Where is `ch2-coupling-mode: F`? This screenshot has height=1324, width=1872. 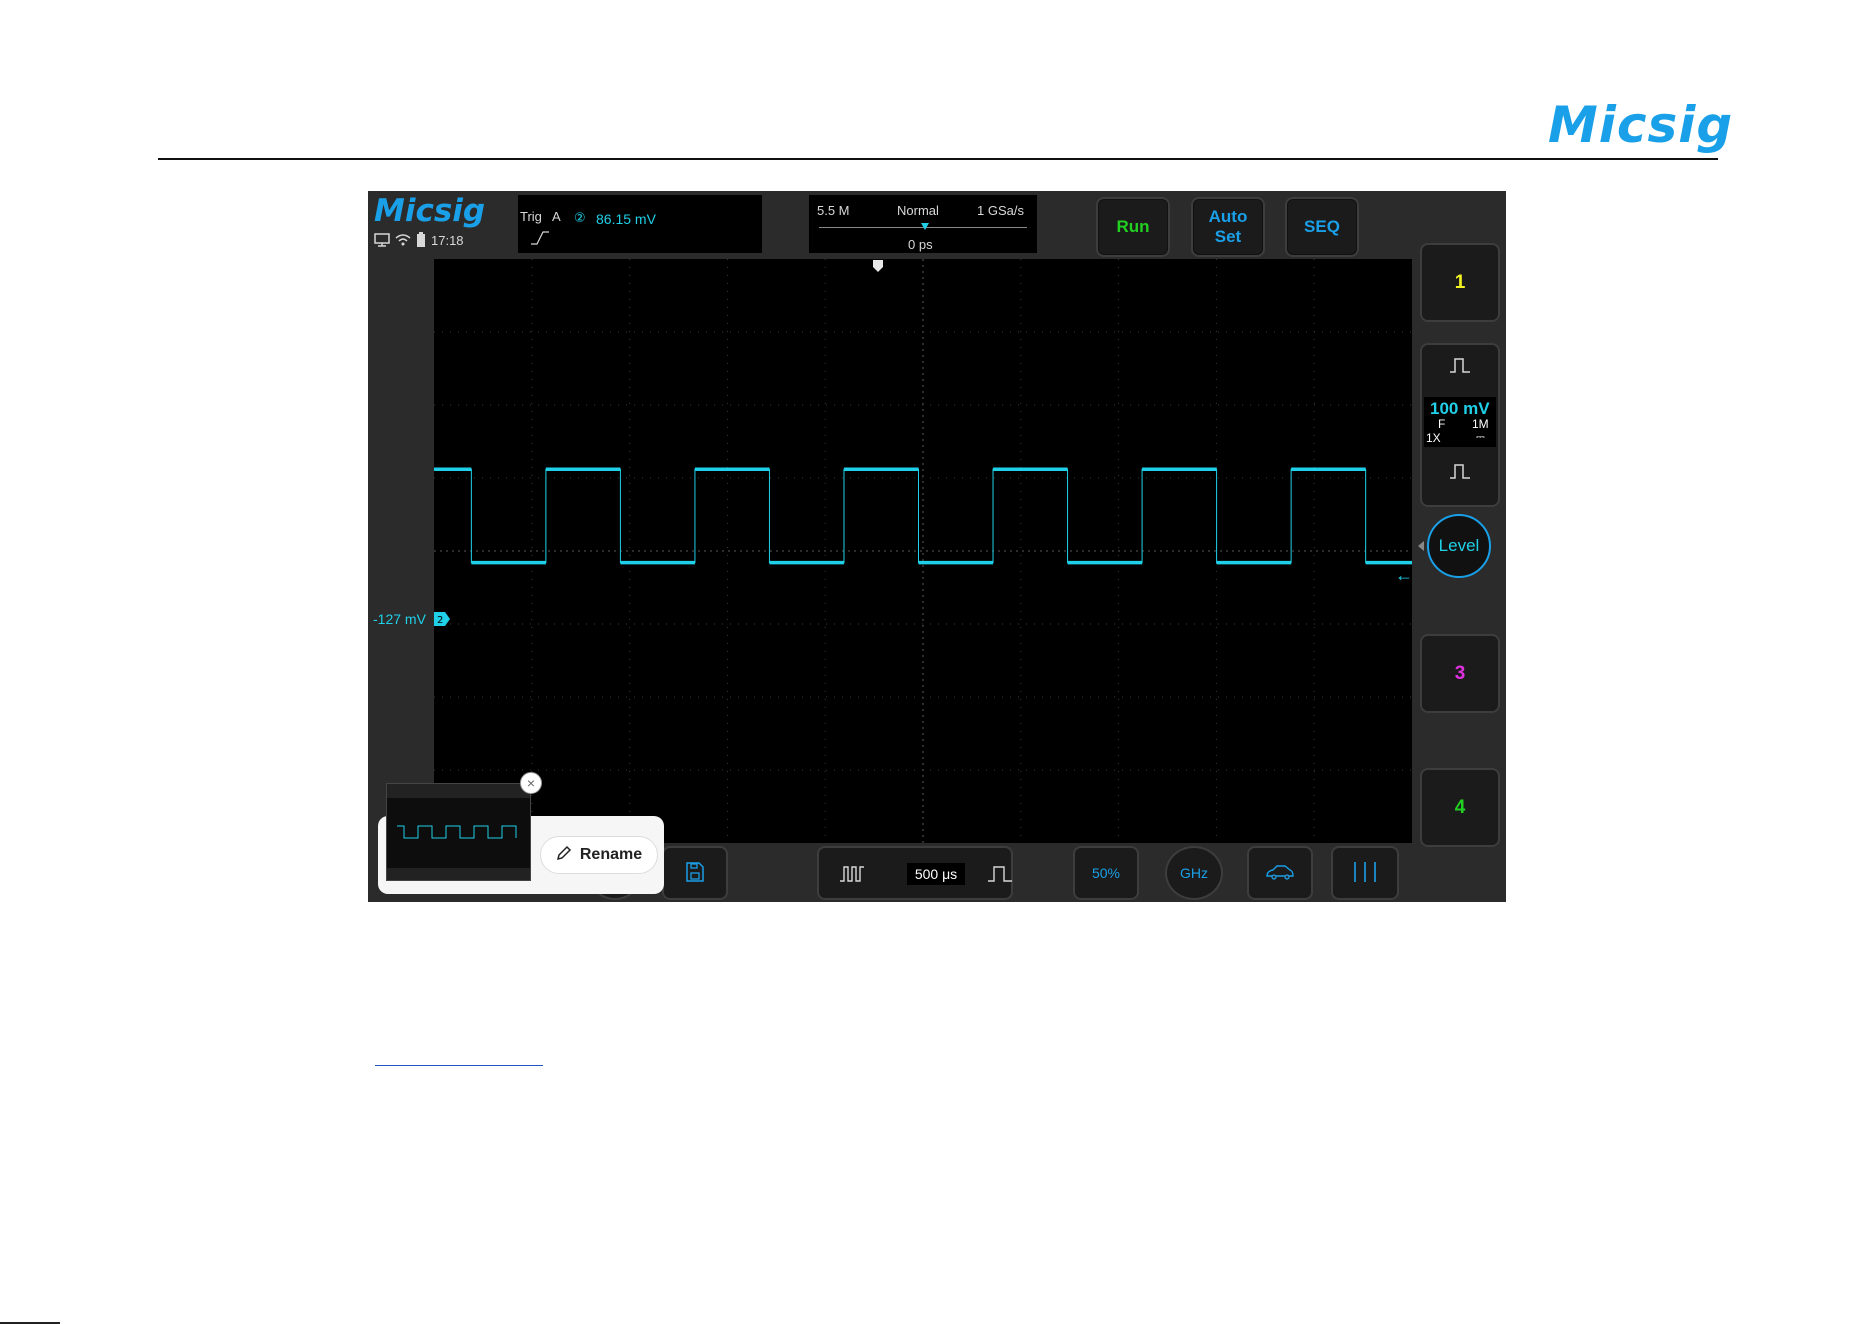
ch2-coupling-mode: F is located at coordinates (1442, 424).